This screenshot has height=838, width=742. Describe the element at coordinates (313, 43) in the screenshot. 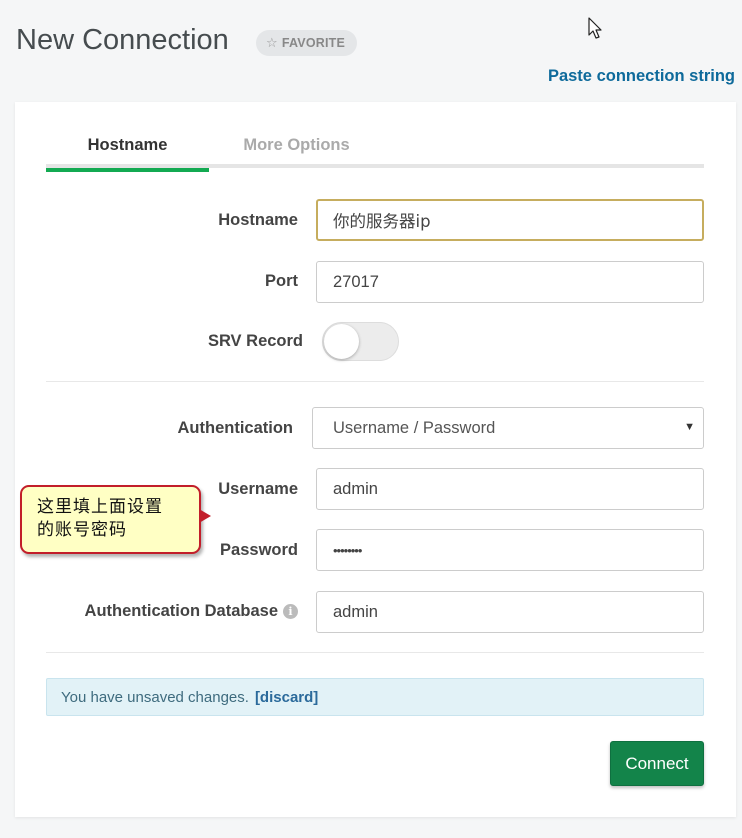

I see `favorite-label: FAVORITE` at that location.